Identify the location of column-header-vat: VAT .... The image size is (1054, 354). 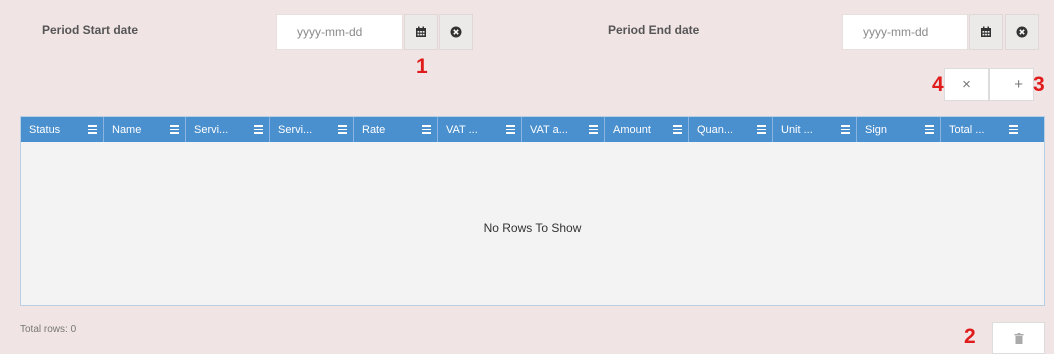
(480, 129).